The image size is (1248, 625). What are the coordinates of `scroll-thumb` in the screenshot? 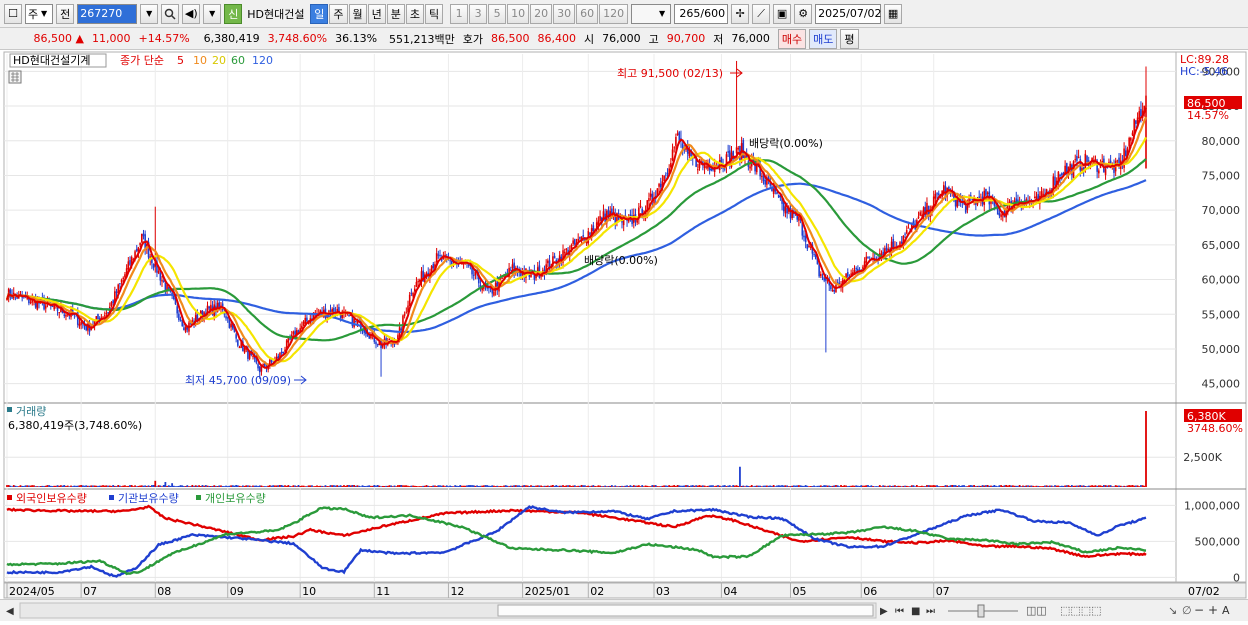 It's located at (685, 610).